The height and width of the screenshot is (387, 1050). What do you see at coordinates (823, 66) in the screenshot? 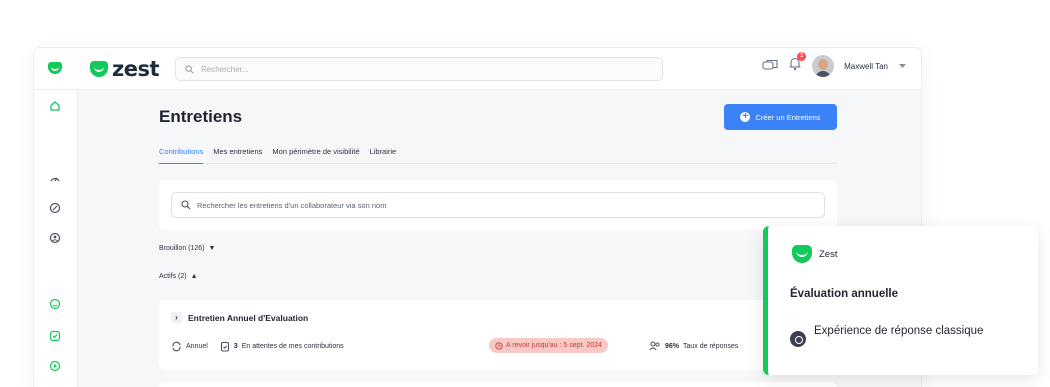
I see `avatar` at bounding box center [823, 66].